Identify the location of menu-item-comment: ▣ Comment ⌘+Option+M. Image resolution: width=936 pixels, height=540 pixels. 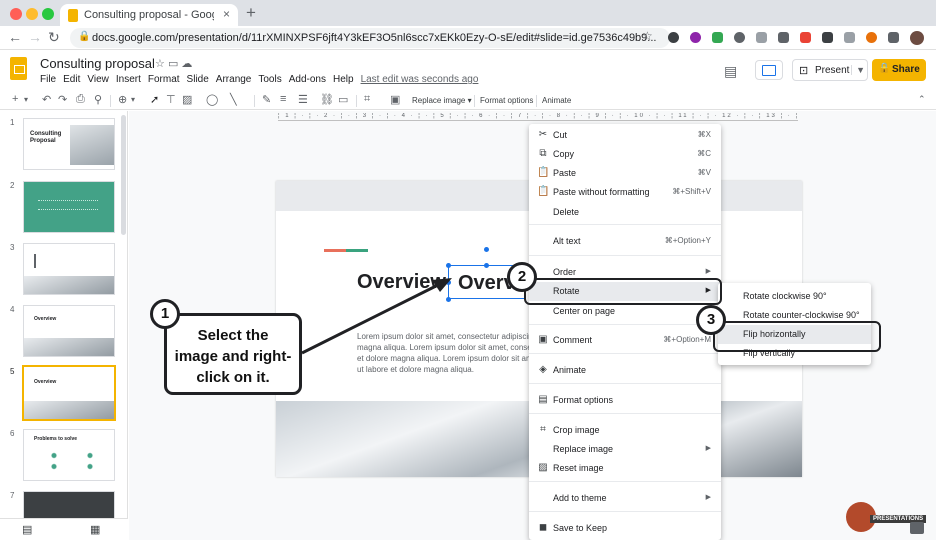
(625, 340).